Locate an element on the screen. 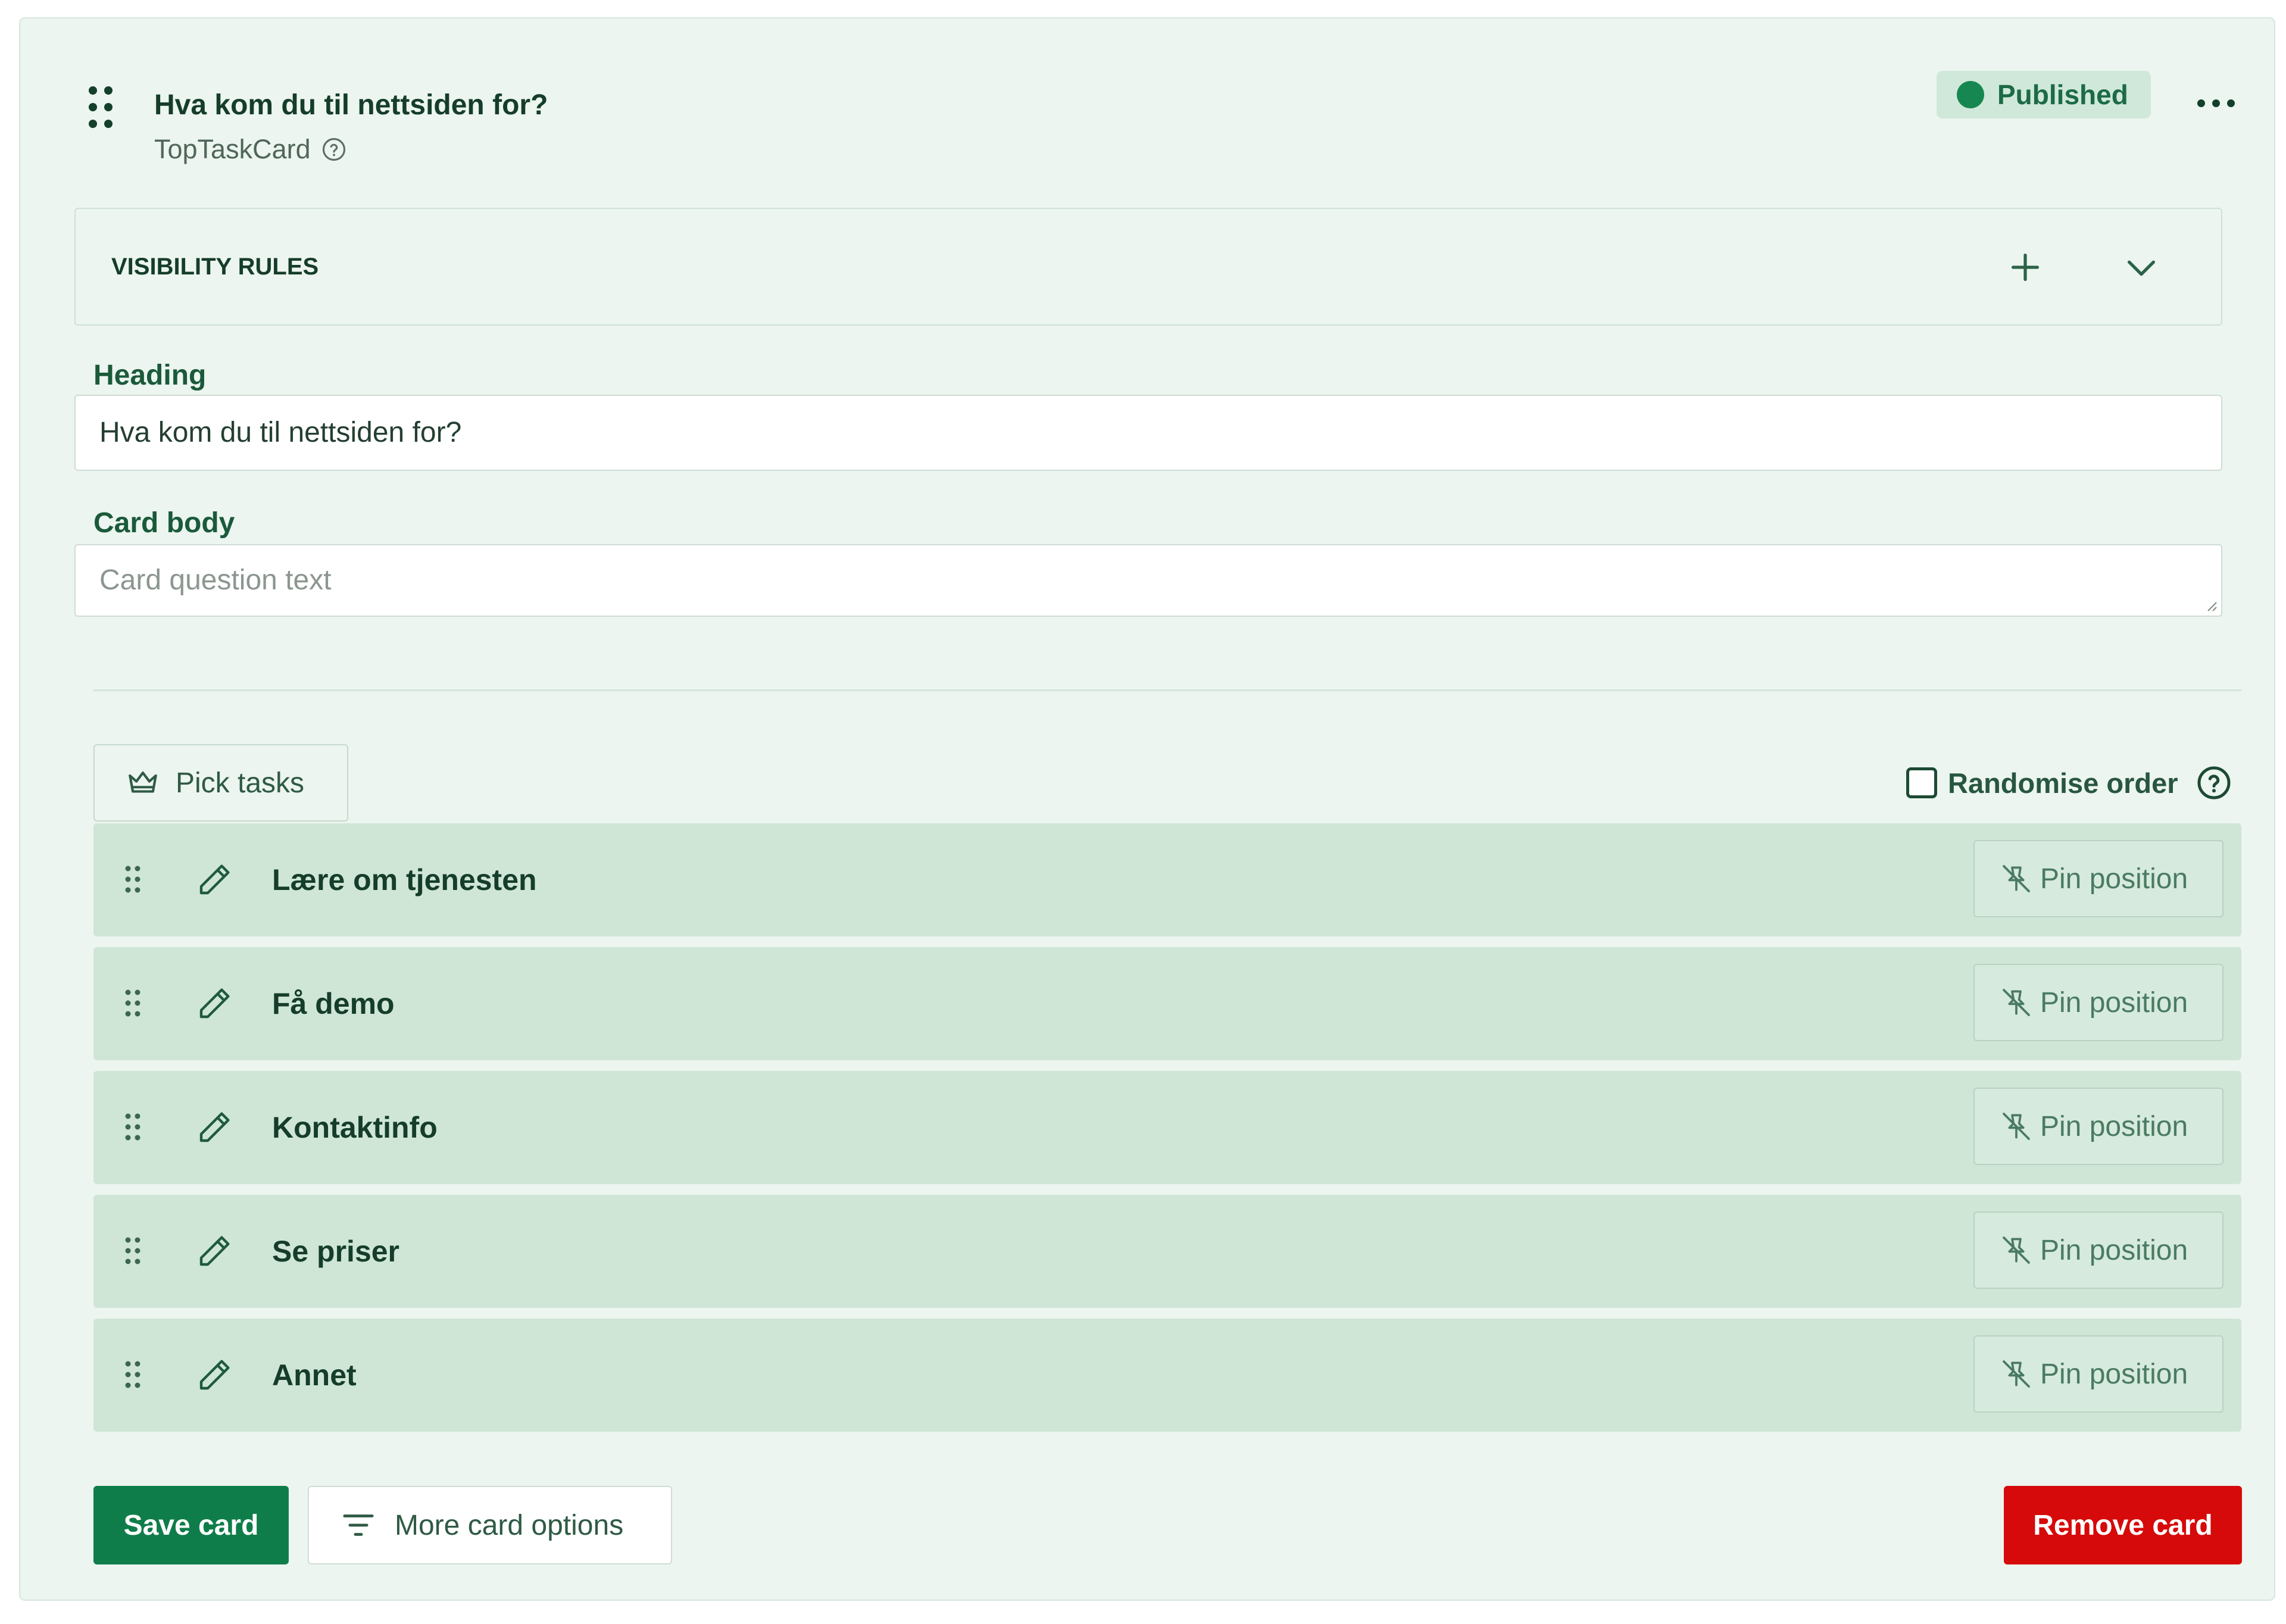 This screenshot has width=2286, height=1624. visibility-rules-section: VISIBILITY RULES is located at coordinates (1148, 267).